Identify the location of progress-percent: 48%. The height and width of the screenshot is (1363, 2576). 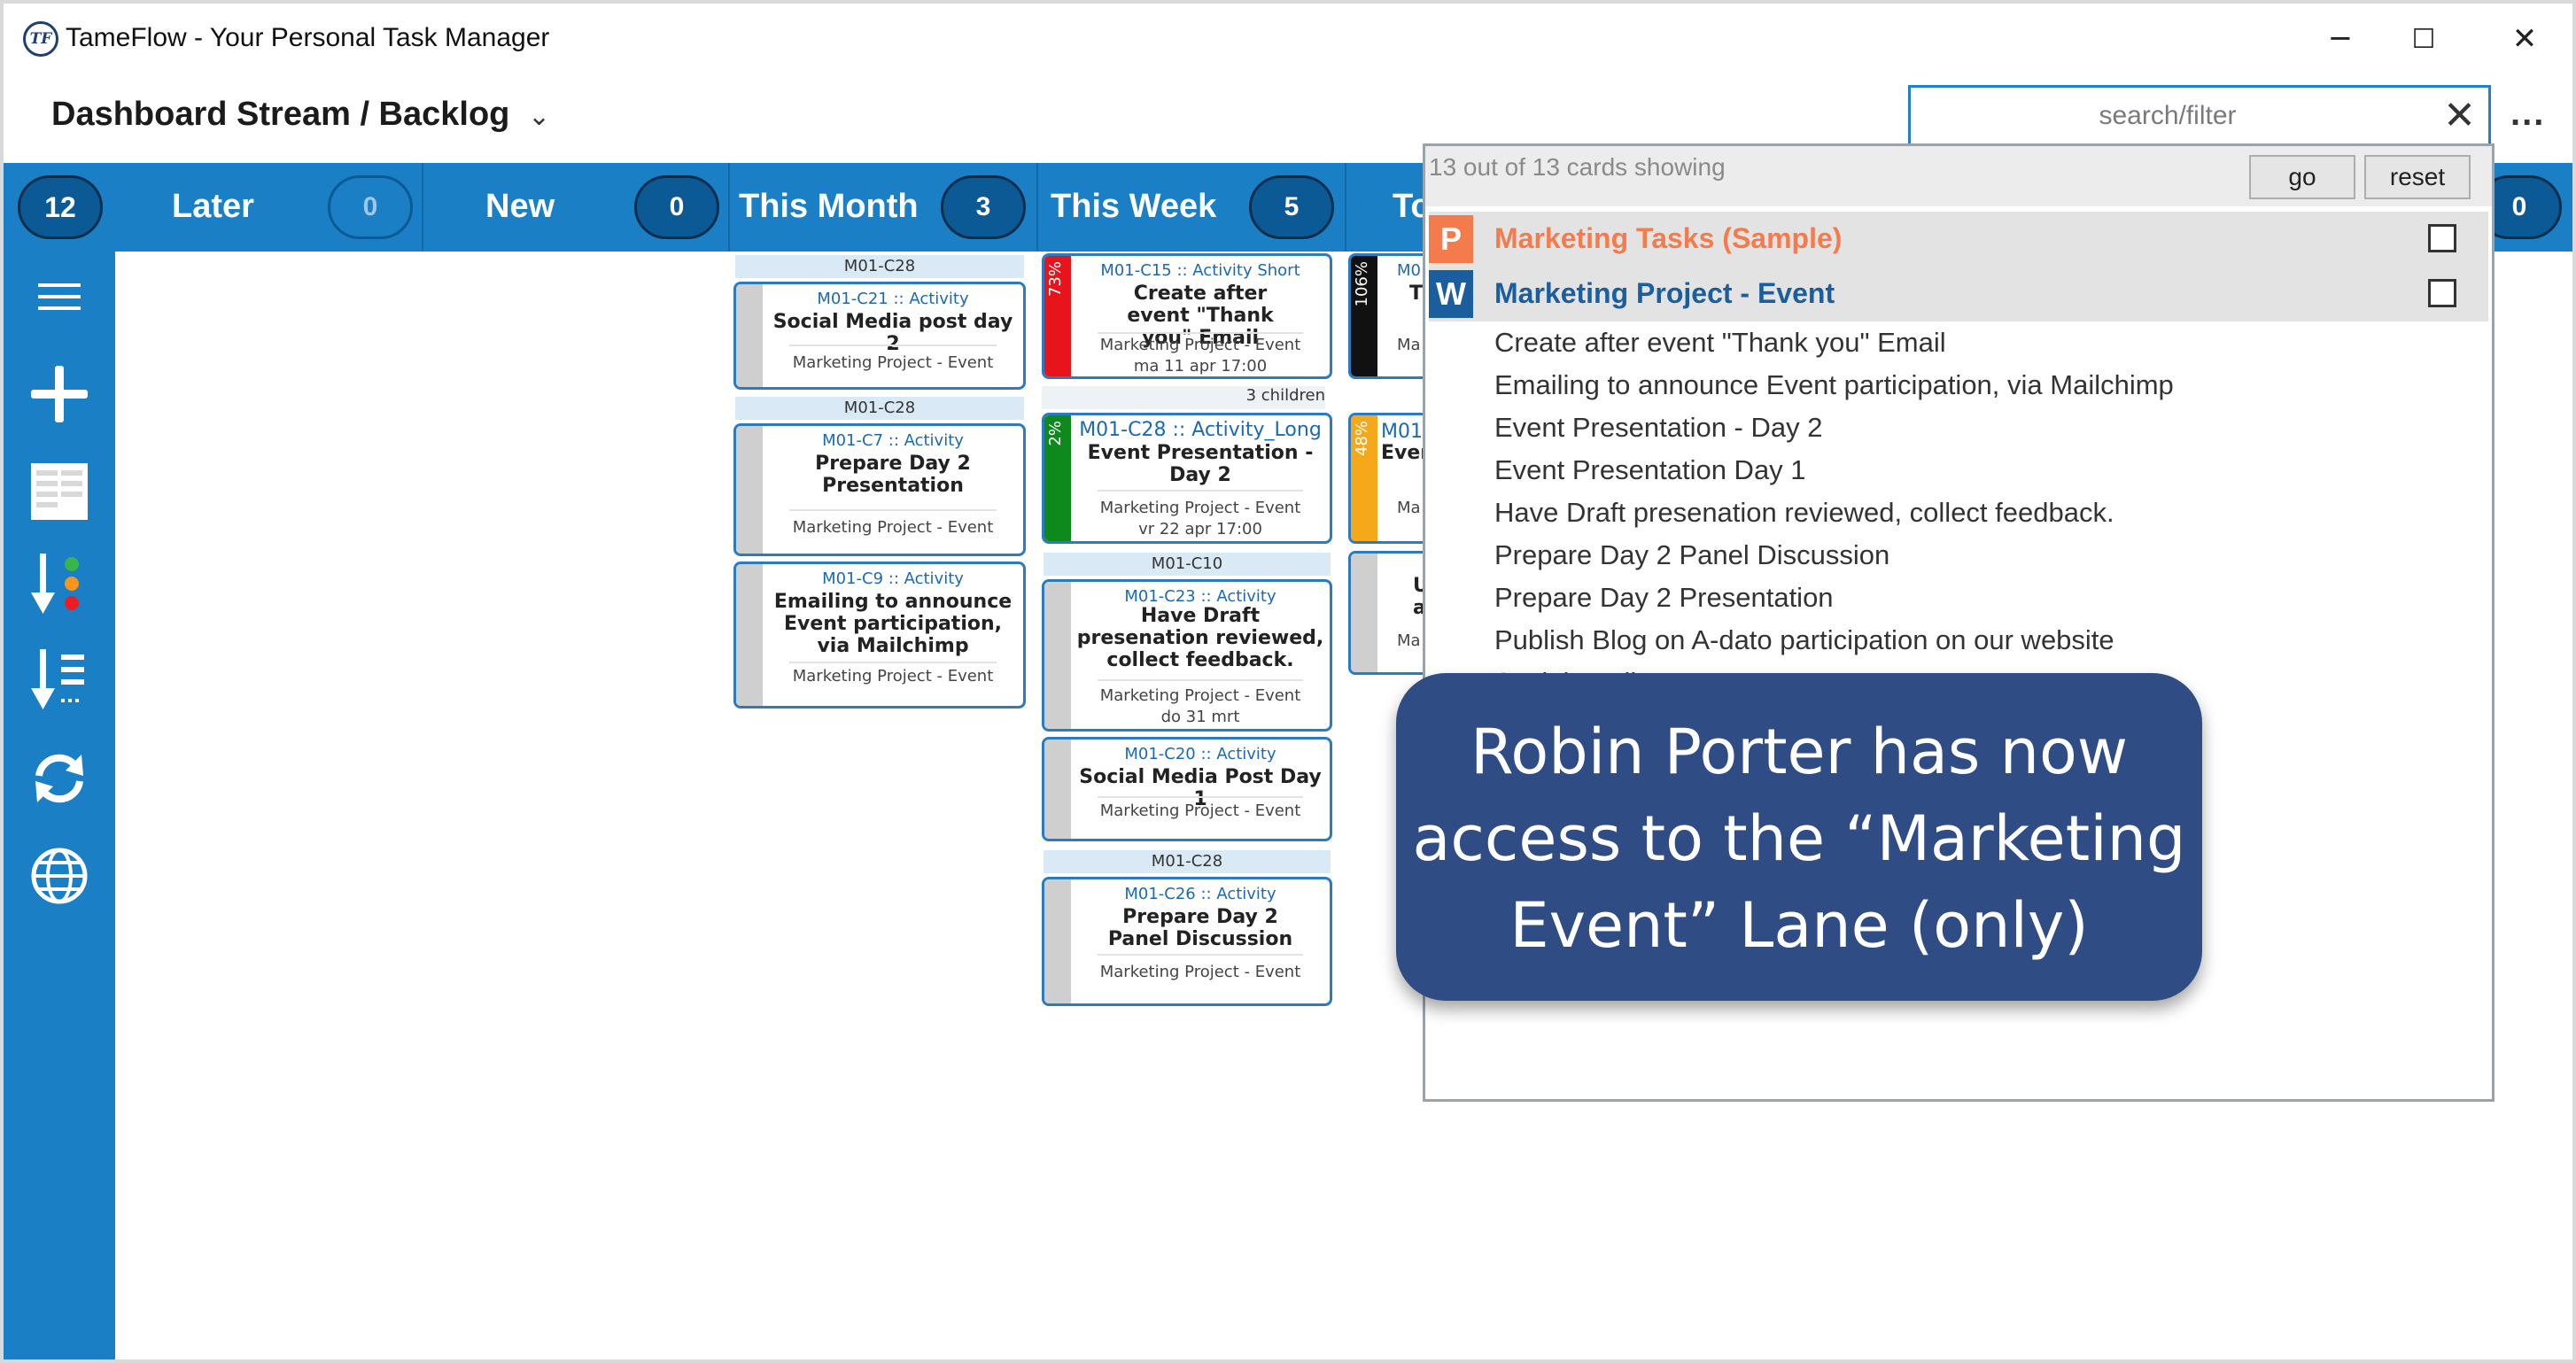
(1362, 439).